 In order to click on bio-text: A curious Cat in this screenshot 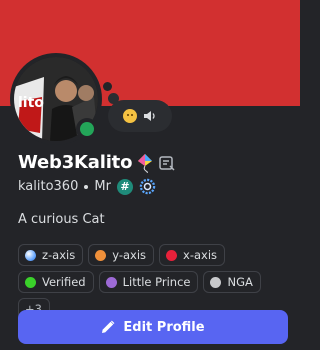, I will do `click(61, 219)`.